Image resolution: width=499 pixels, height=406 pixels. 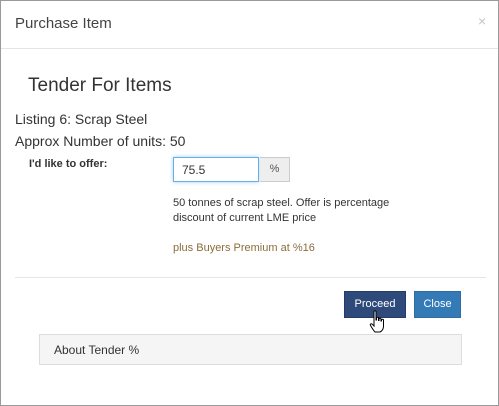 I want to click on close-button: Close, so click(x=437, y=304).